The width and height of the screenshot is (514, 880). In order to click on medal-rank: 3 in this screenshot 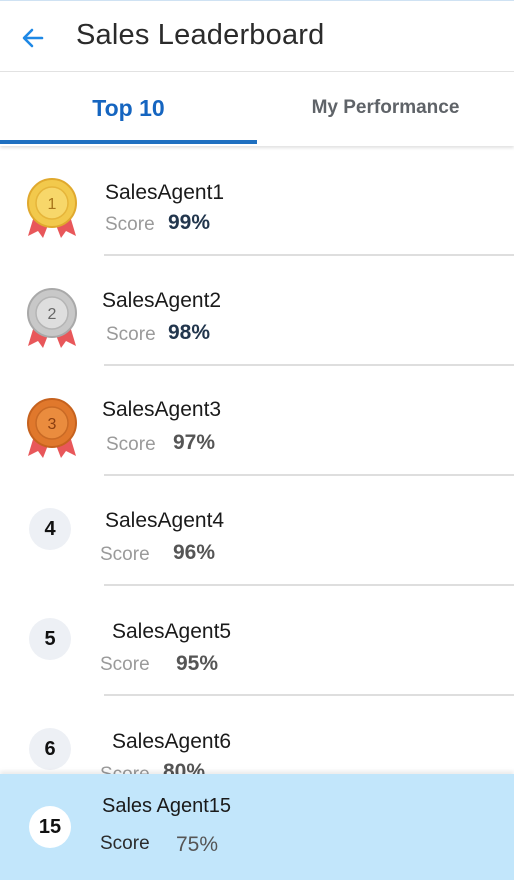, I will do `click(52, 424)`.